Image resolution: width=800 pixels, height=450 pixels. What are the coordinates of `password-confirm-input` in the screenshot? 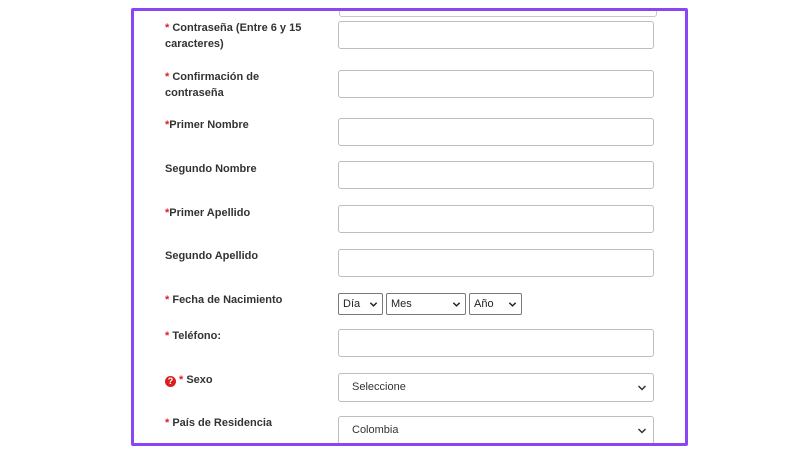 It's located at (496, 84).